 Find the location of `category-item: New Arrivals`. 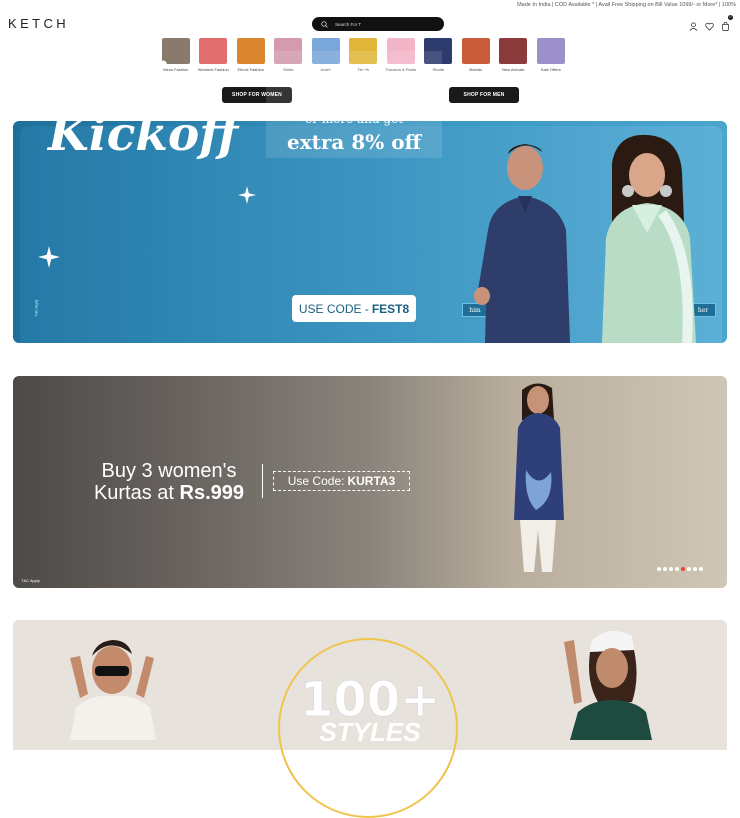

category-item: New Arrivals is located at coordinates (514, 55).